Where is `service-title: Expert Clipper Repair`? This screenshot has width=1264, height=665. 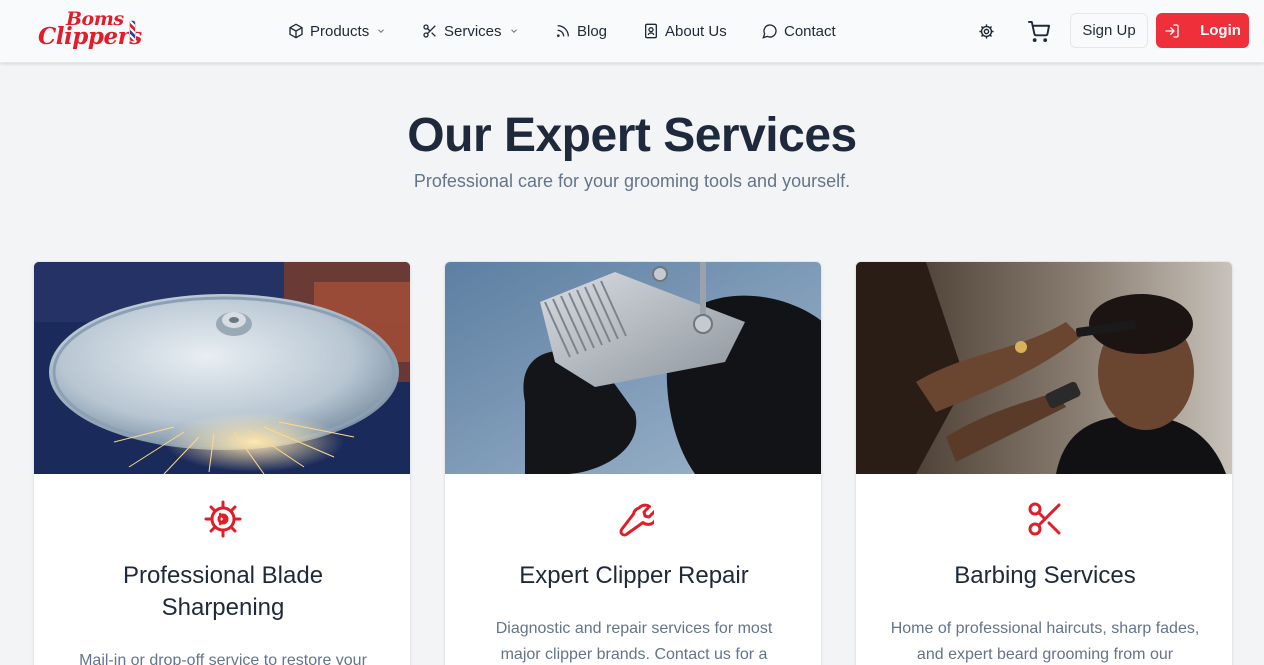
service-title: Expert Clipper Repair is located at coordinates (634, 575).